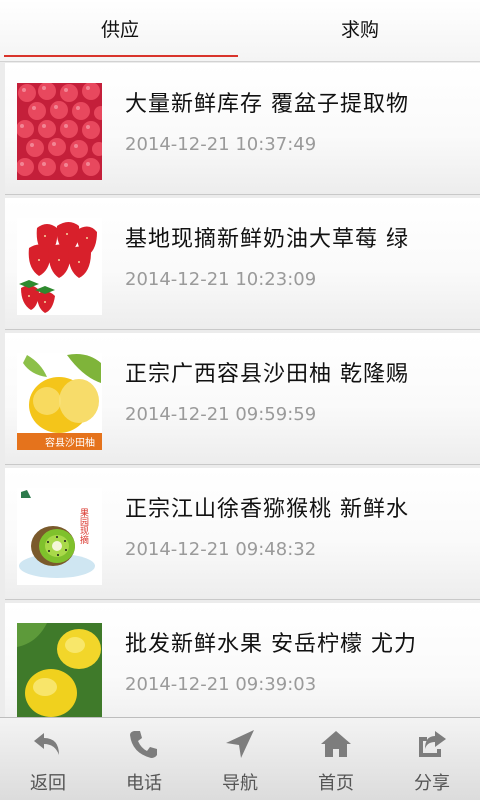 Image resolution: width=480 pixels, height=800 pixels. Describe the element at coordinates (59, 266) in the screenshot. I see `strawberry-thumbnail` at that location.